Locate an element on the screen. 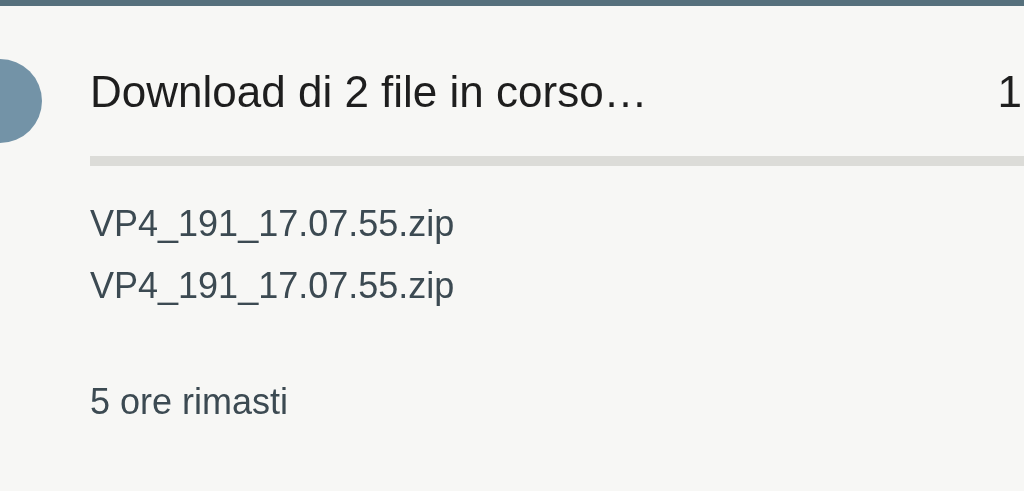 The width and height of the screenshot is (1024, 491). notification-time: 1 is located at coordinates (1009, 92).